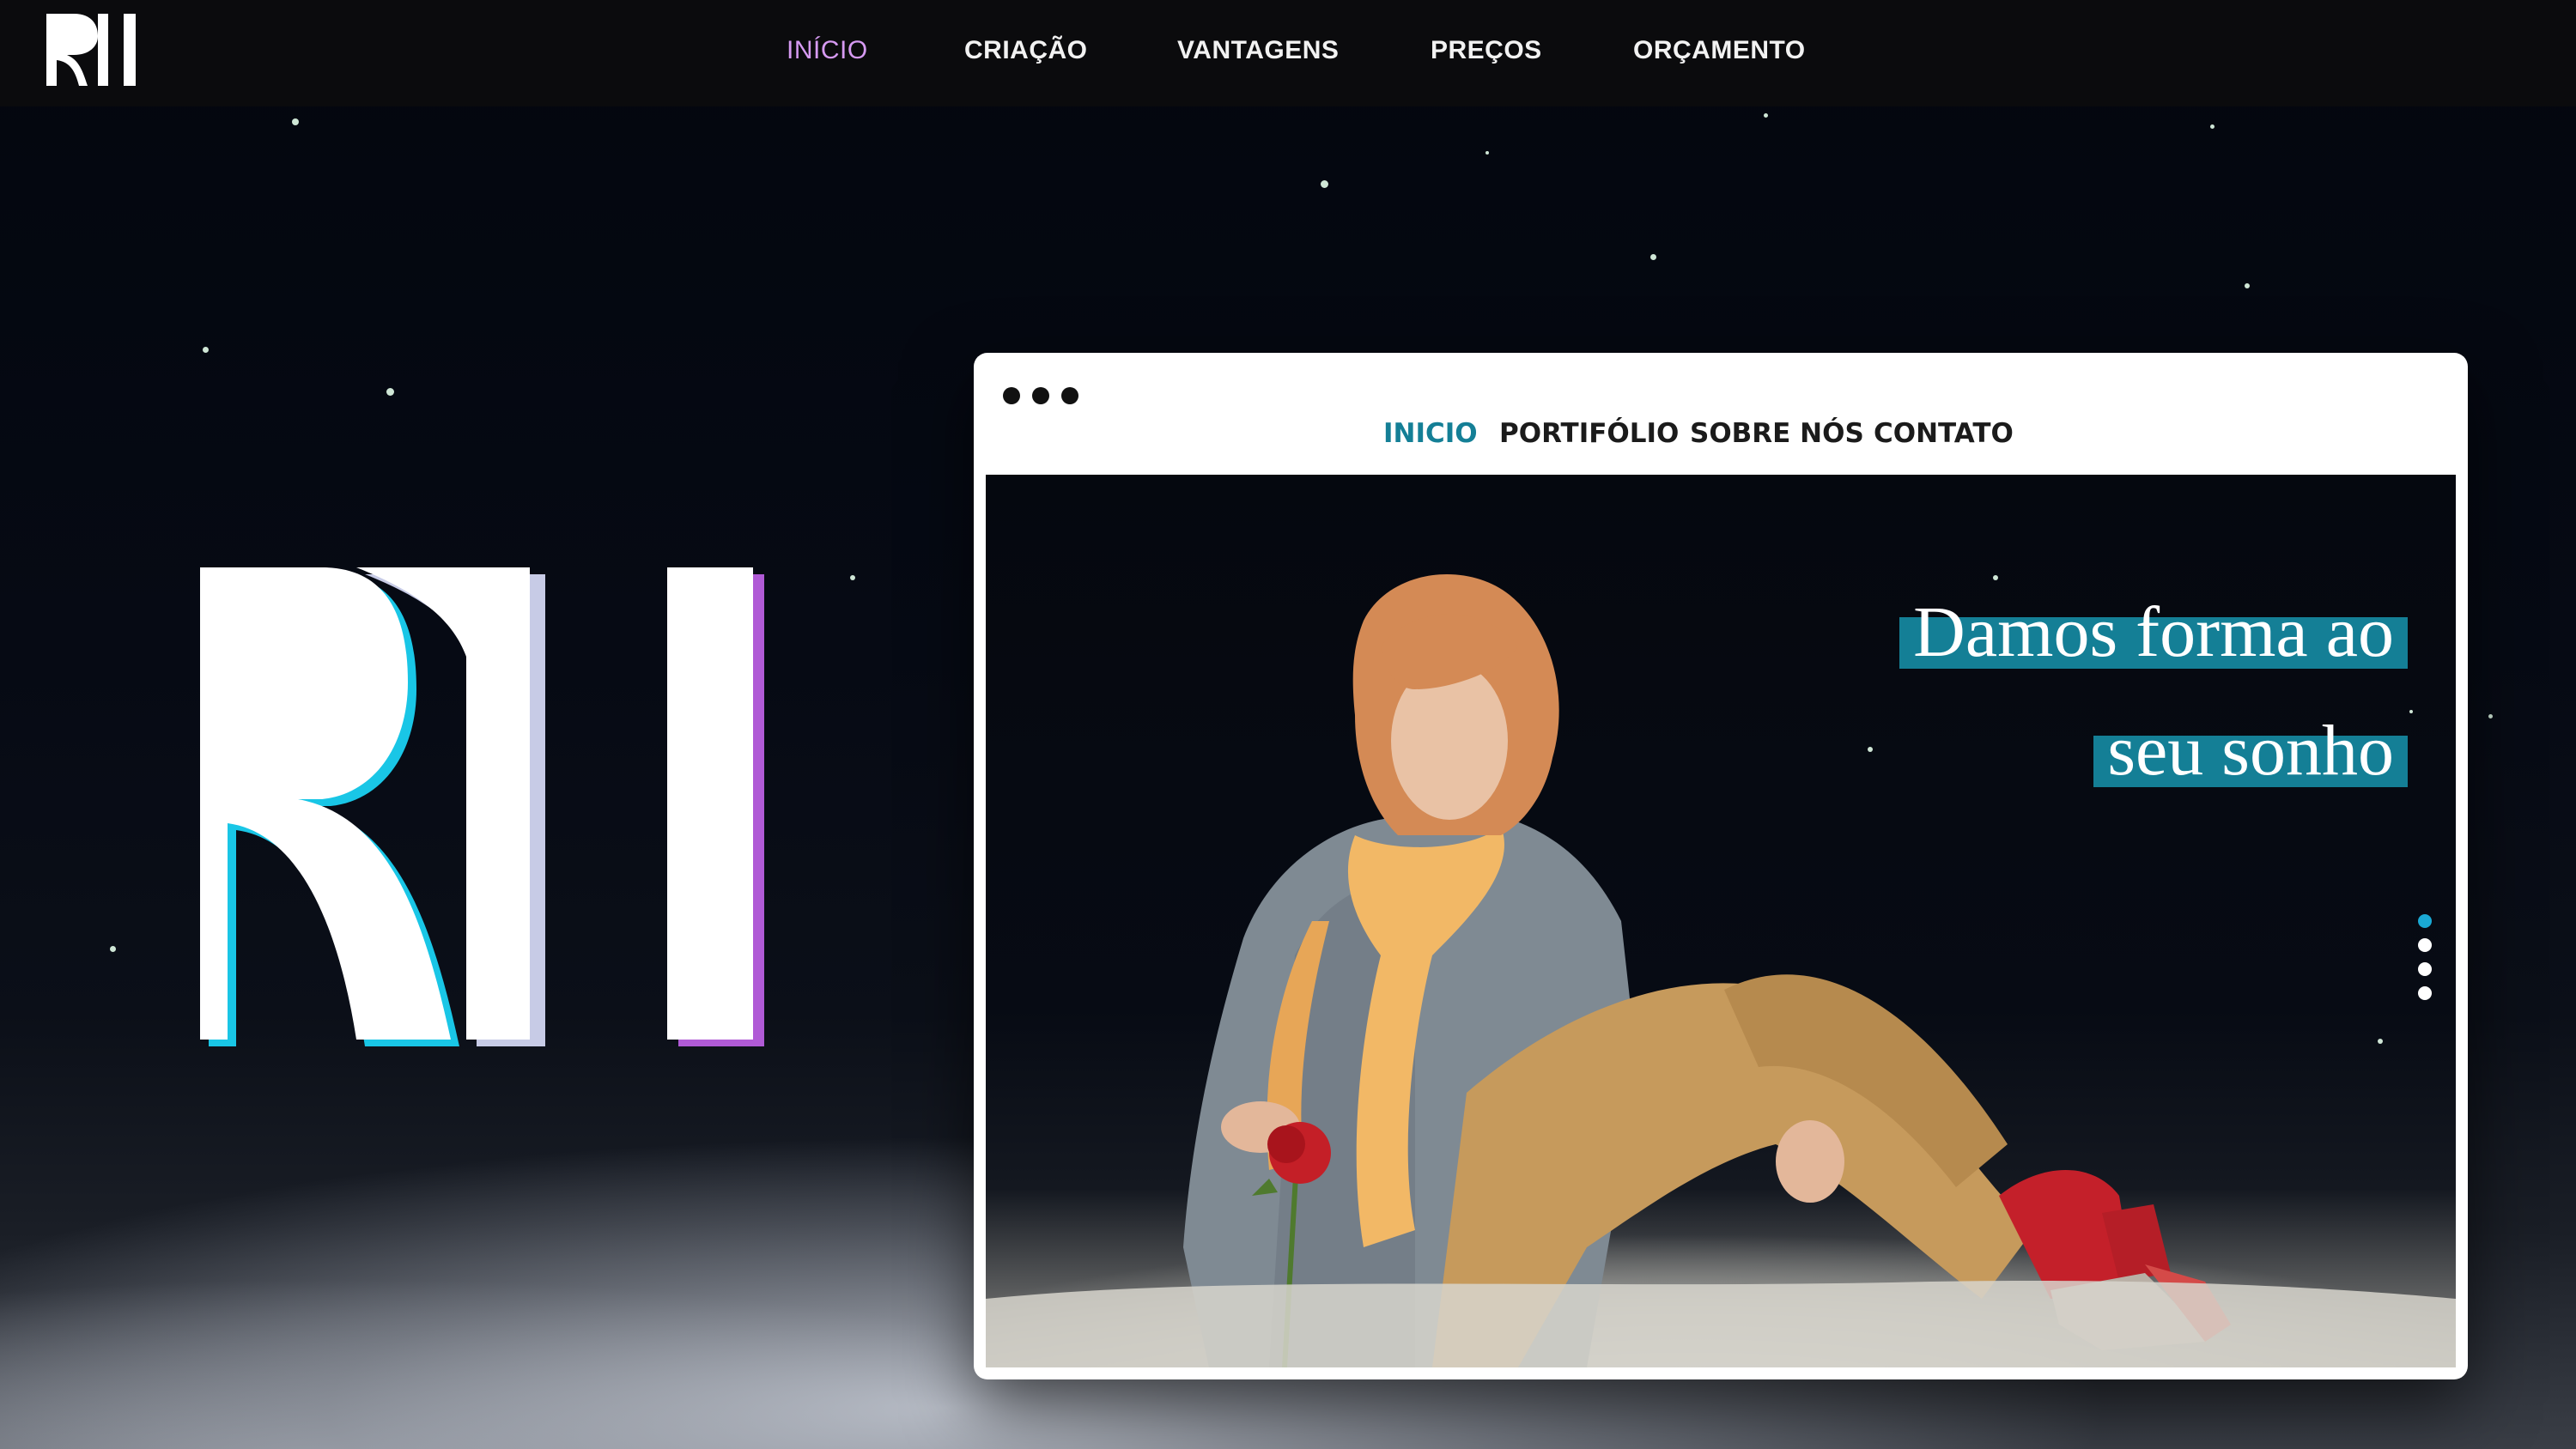  What do you see at coordinates (1486, 50) in the screenshot?
I see `nav-item-precos: PREÇOS` at bounding box center [1486, 50].